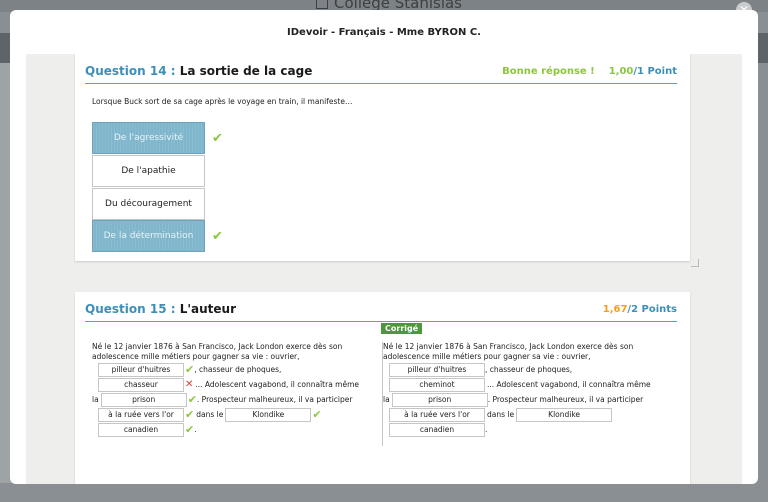  What do you see at coordinates (141, 429) in the screenshot?
I see `blank-6-student: canadien` at bounding box center [141, 429].